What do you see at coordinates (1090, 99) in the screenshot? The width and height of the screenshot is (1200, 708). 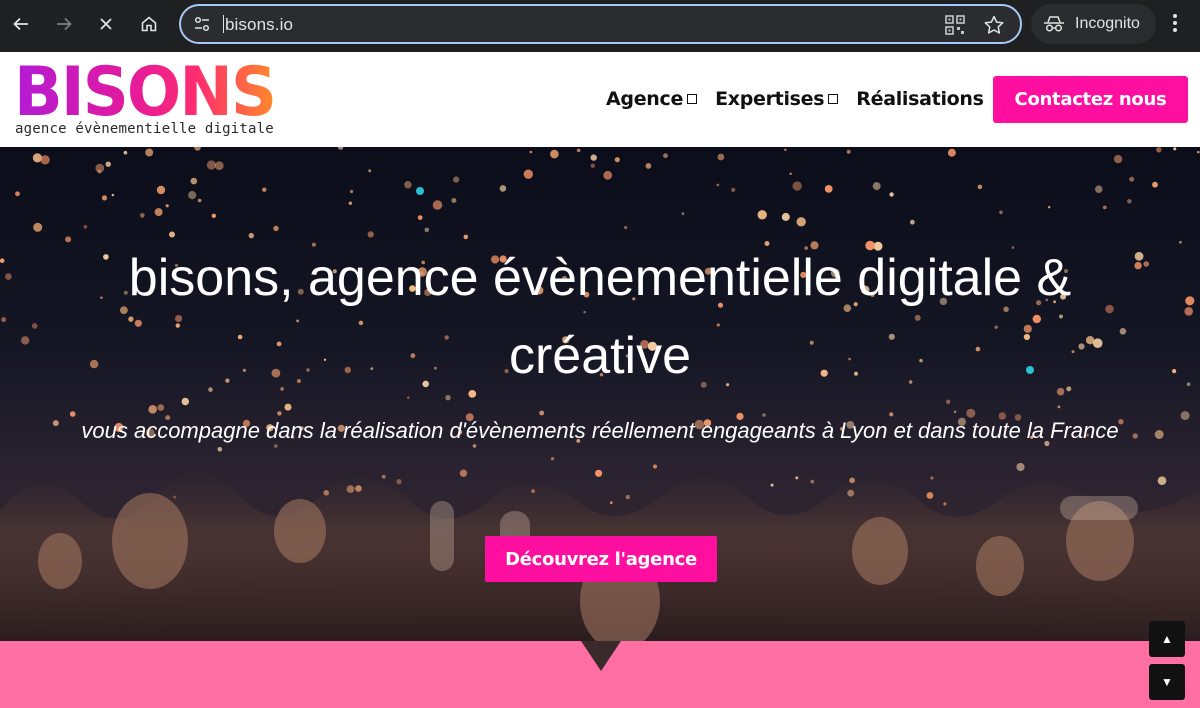 I see `contact-button: Contactez nous` at bounding box center [1090, 99].